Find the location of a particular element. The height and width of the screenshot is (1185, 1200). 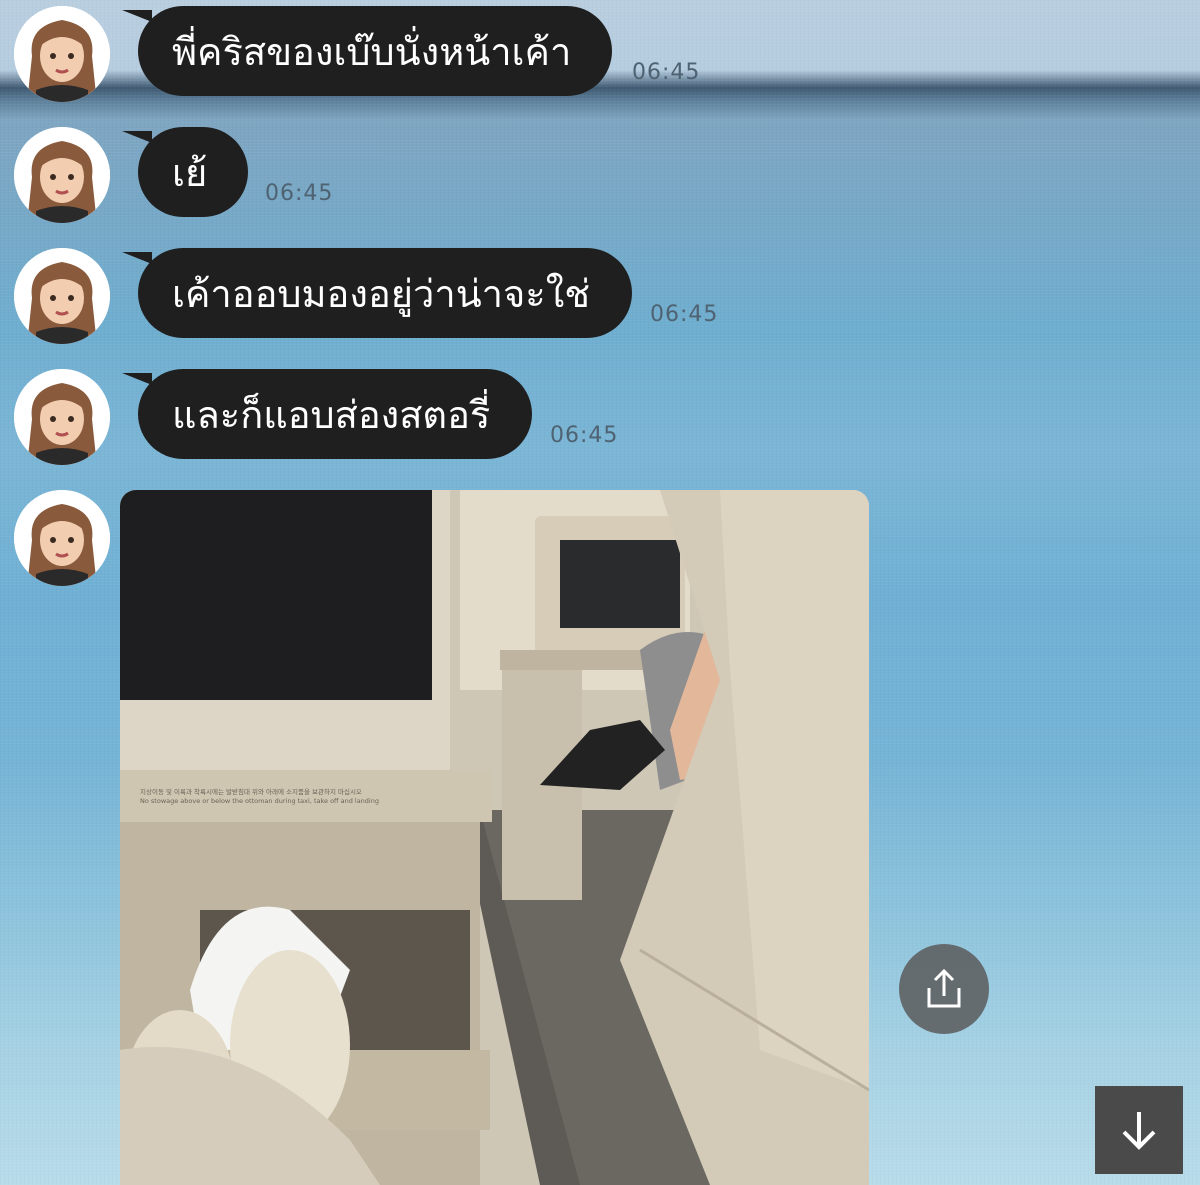

message-bubble: และก็แอบส่องสตอรี่ is located at coordinates (327, 414).